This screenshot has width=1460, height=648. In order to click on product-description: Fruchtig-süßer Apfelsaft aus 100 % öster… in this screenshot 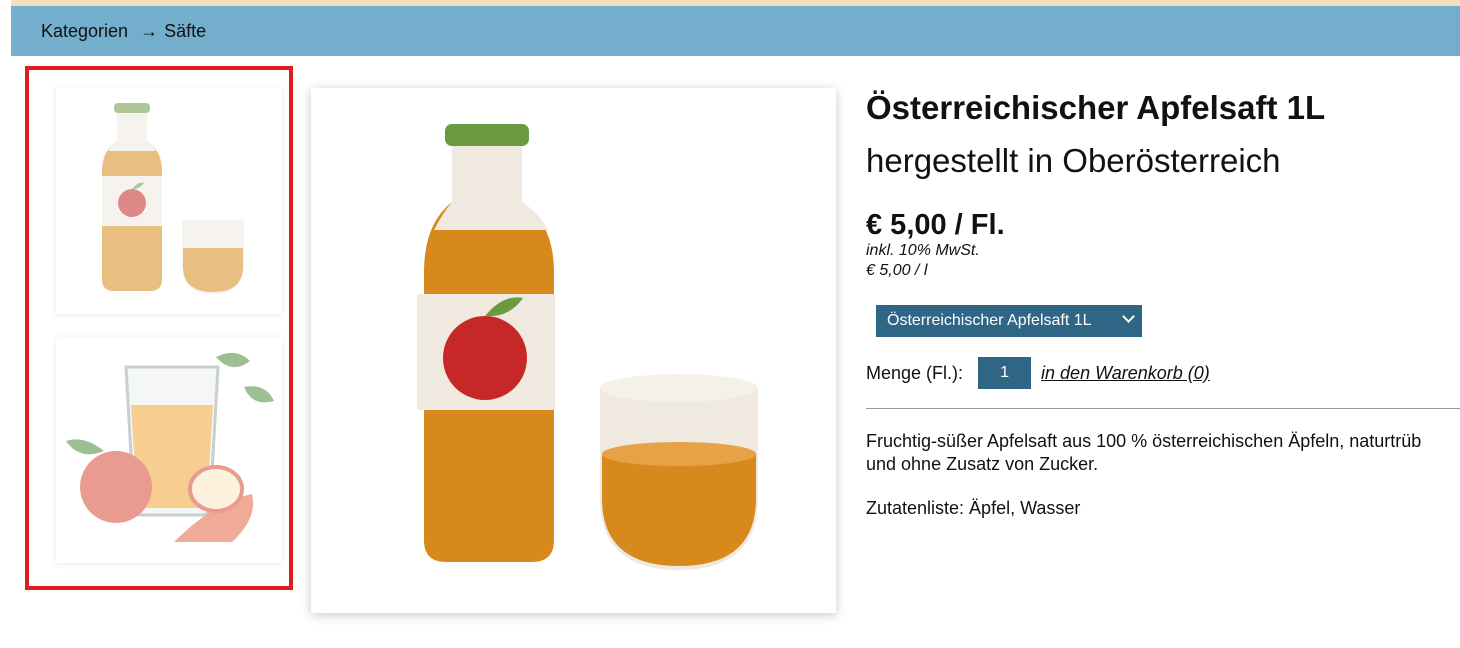, I will do `click(1144, 452)`.